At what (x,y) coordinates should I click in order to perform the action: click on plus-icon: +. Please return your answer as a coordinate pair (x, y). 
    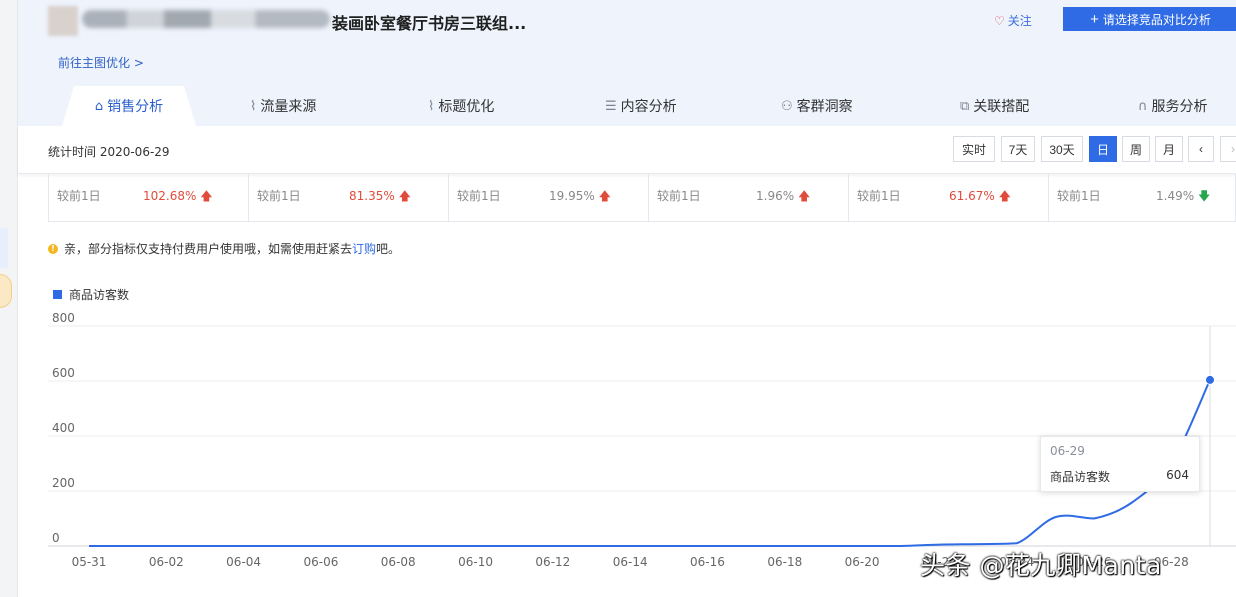
    Looking at the image, I should click on (1094, 19).